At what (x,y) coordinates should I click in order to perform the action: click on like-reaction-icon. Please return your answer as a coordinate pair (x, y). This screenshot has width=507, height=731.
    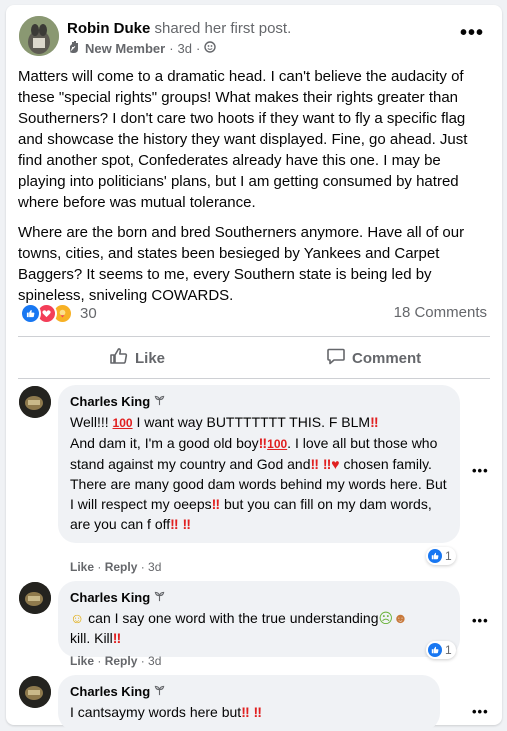
    Looking at the image, I should click on (30, 313).